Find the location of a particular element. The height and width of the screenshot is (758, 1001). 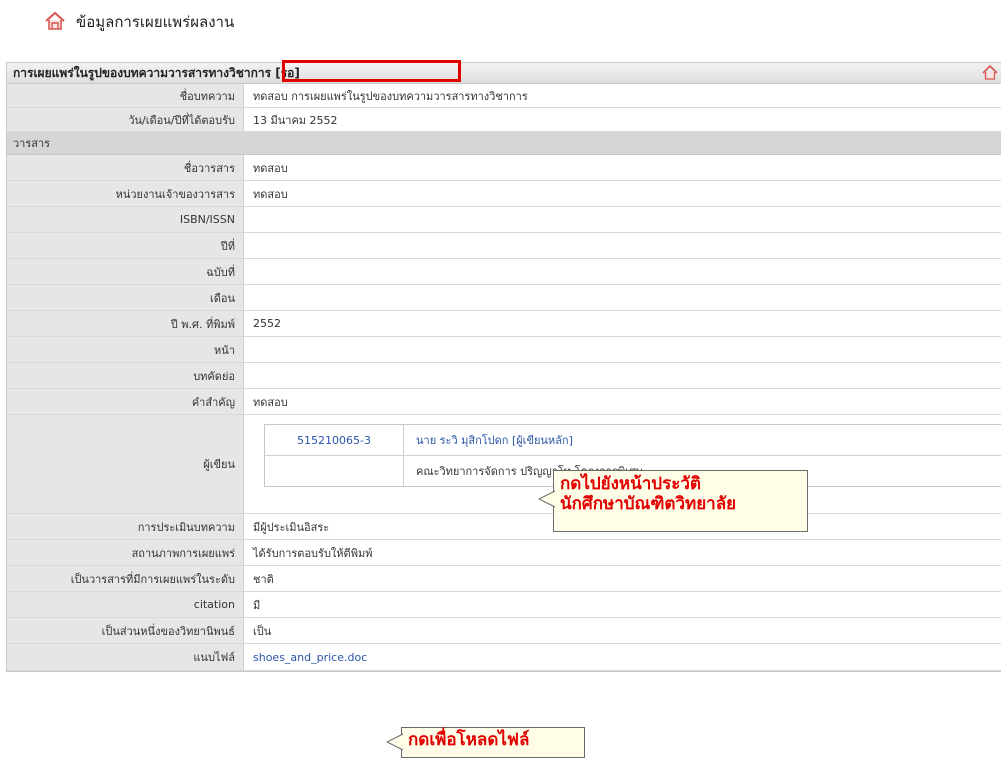

field-label: เดือน is located at coordinates (125, 297).